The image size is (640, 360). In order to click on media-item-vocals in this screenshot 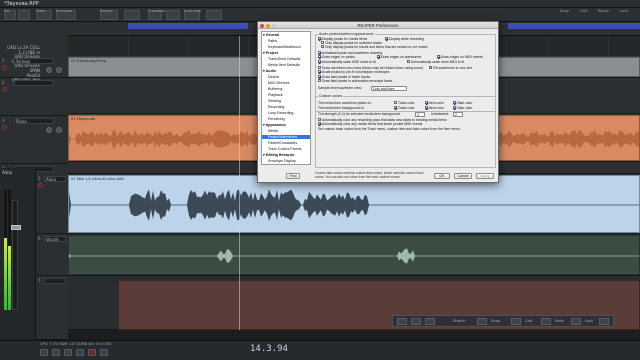, I will do `click(354, 255)`.